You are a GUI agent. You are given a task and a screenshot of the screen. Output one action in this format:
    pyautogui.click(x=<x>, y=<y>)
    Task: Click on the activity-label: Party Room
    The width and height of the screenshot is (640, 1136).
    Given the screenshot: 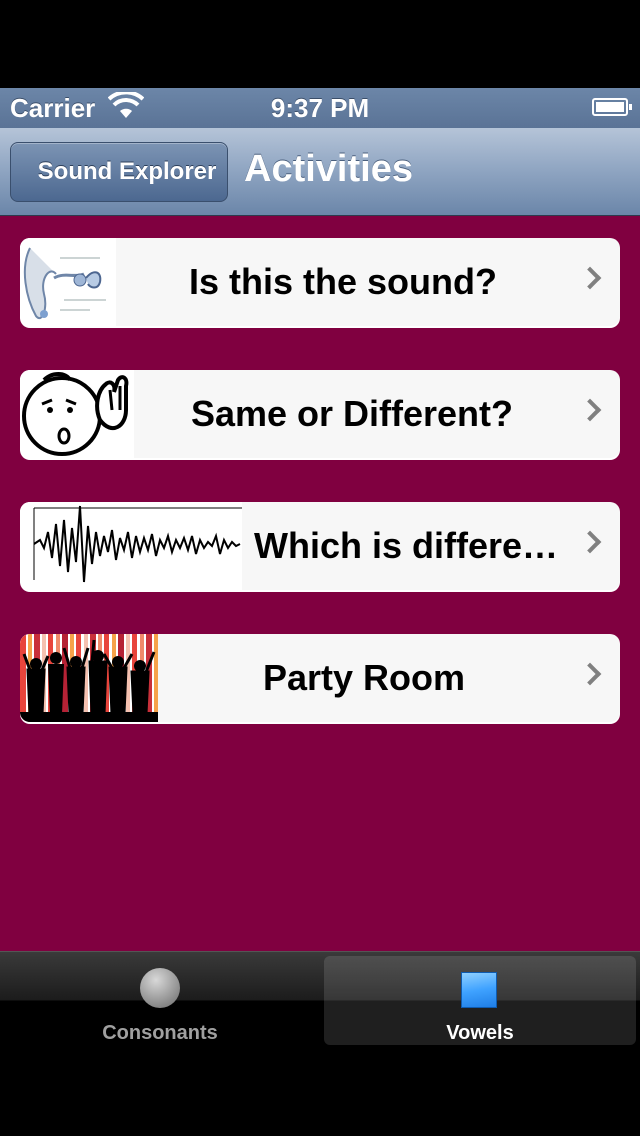 What is the action you would take?
    pyautogui.click(x=364, y=677)
    